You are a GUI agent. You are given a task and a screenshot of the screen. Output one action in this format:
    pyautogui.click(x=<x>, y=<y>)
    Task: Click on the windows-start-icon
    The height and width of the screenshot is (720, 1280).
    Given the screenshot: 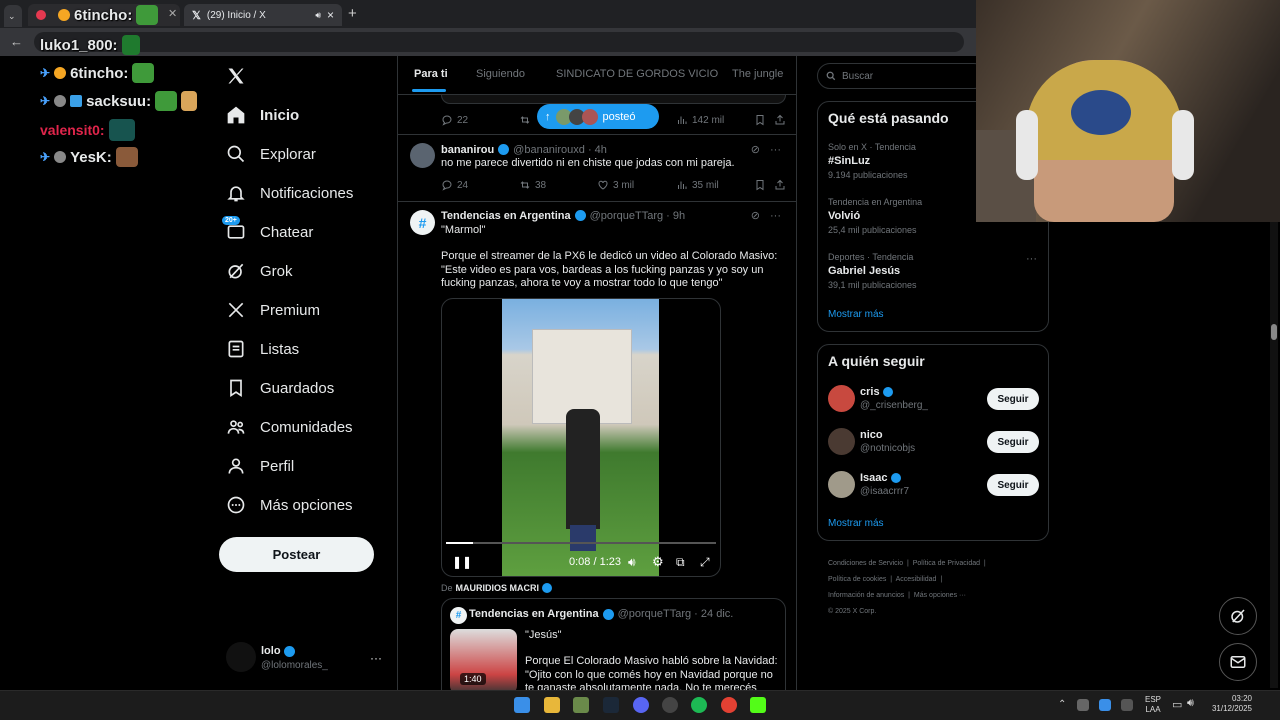 What is the action you would take?
    pyautogui.click(x=522, y=705)
    